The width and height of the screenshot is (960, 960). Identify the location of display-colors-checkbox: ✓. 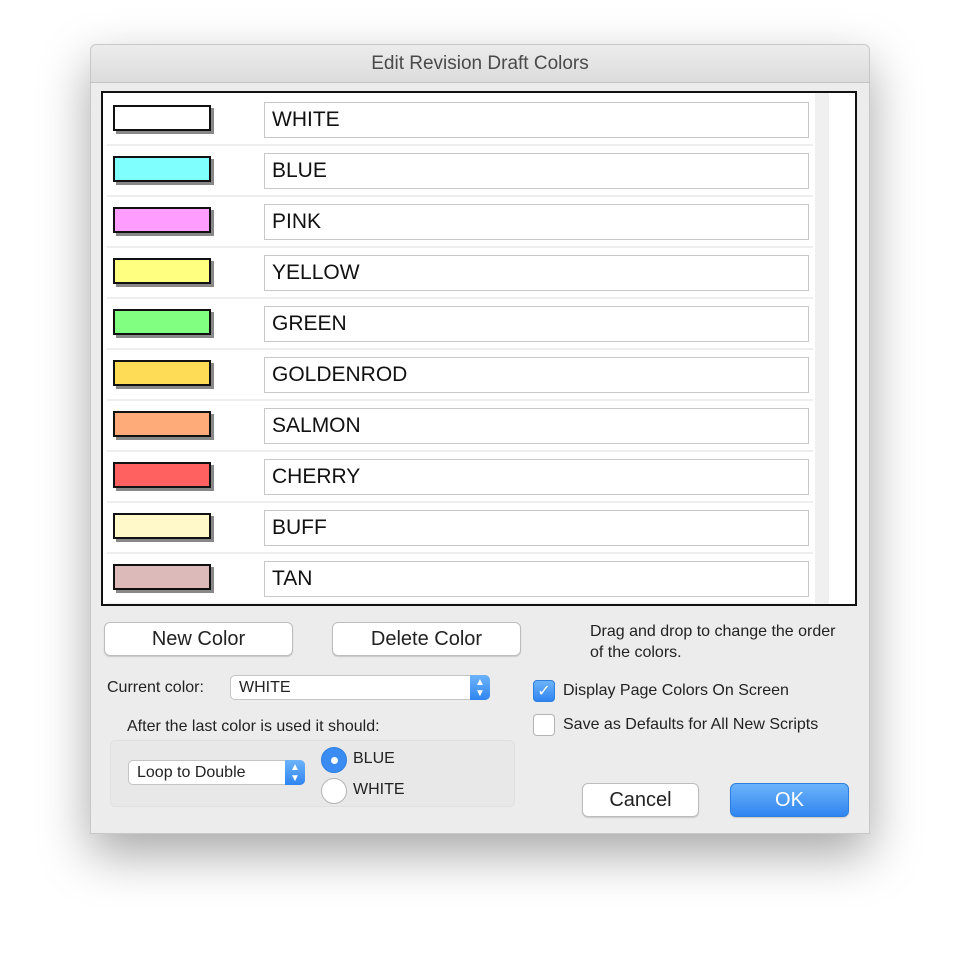
(544, 691).